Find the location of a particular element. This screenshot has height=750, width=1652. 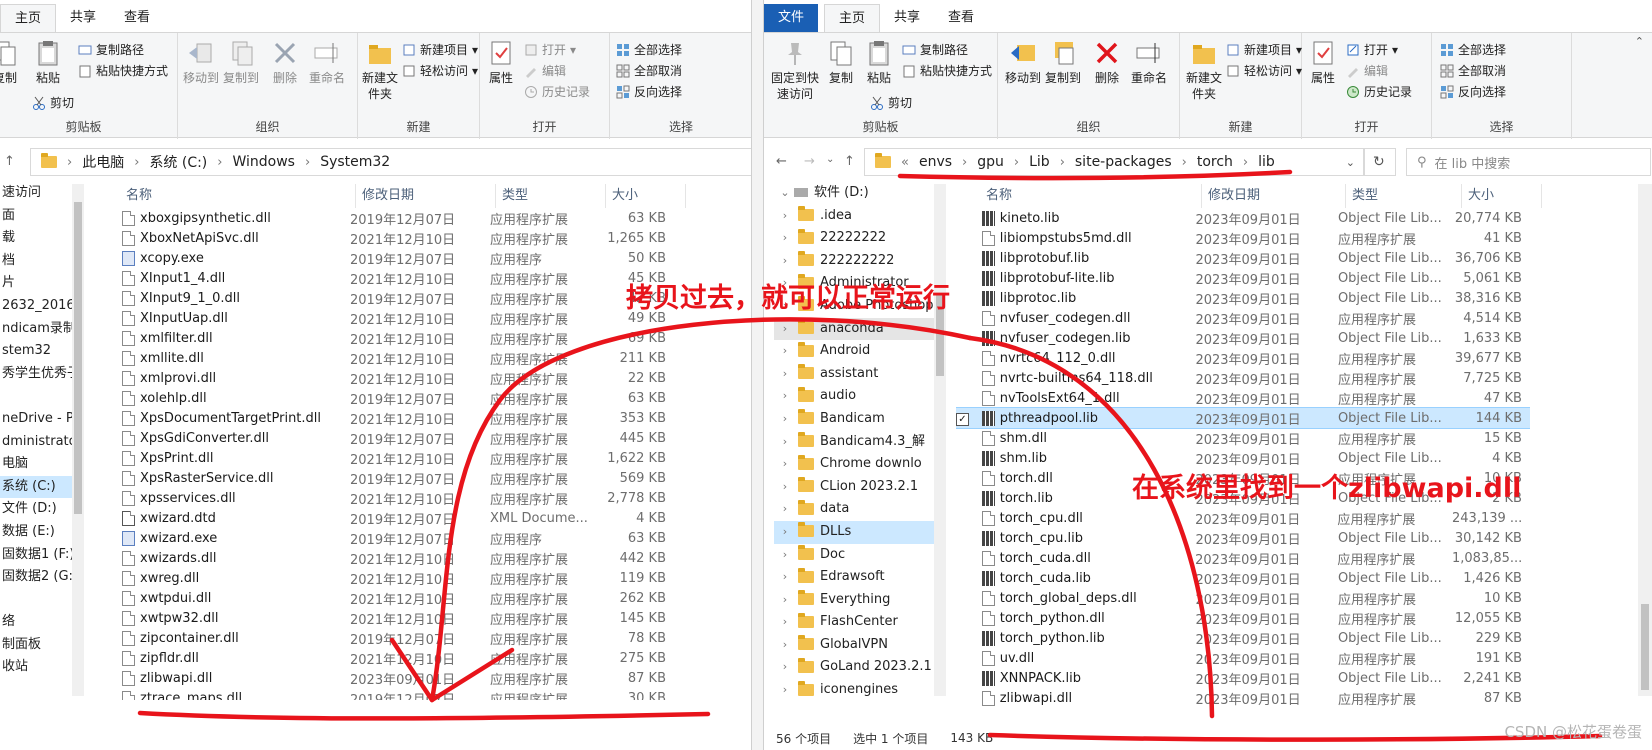

row-checkbox: ✓ is located at coordinates (969, 418).